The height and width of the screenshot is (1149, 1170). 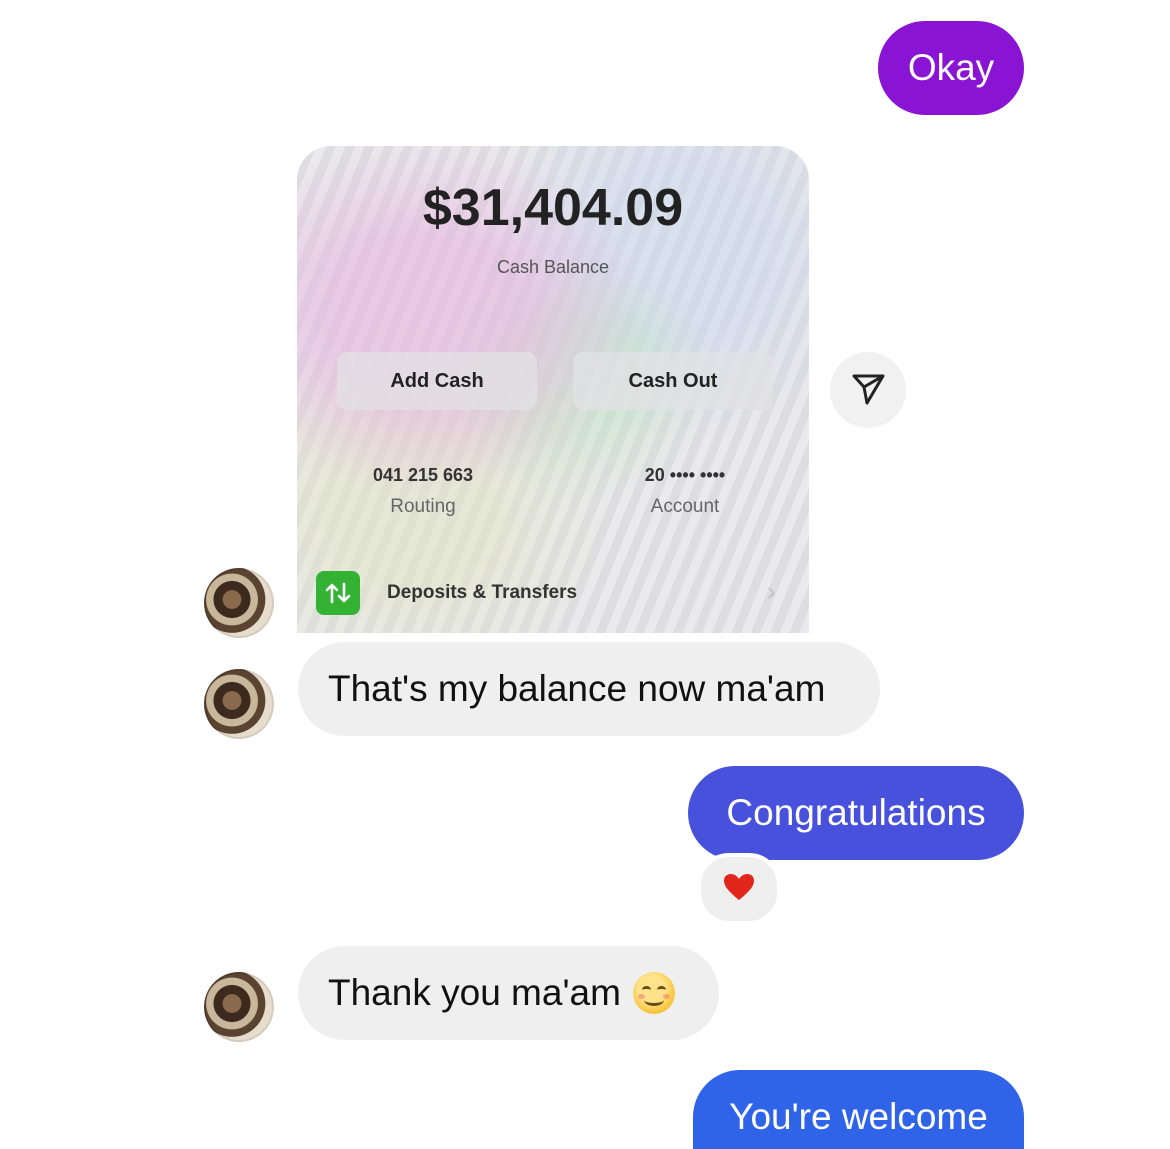 I want to click on add-cash-button: Add Cash, so click(x=437, y=381).